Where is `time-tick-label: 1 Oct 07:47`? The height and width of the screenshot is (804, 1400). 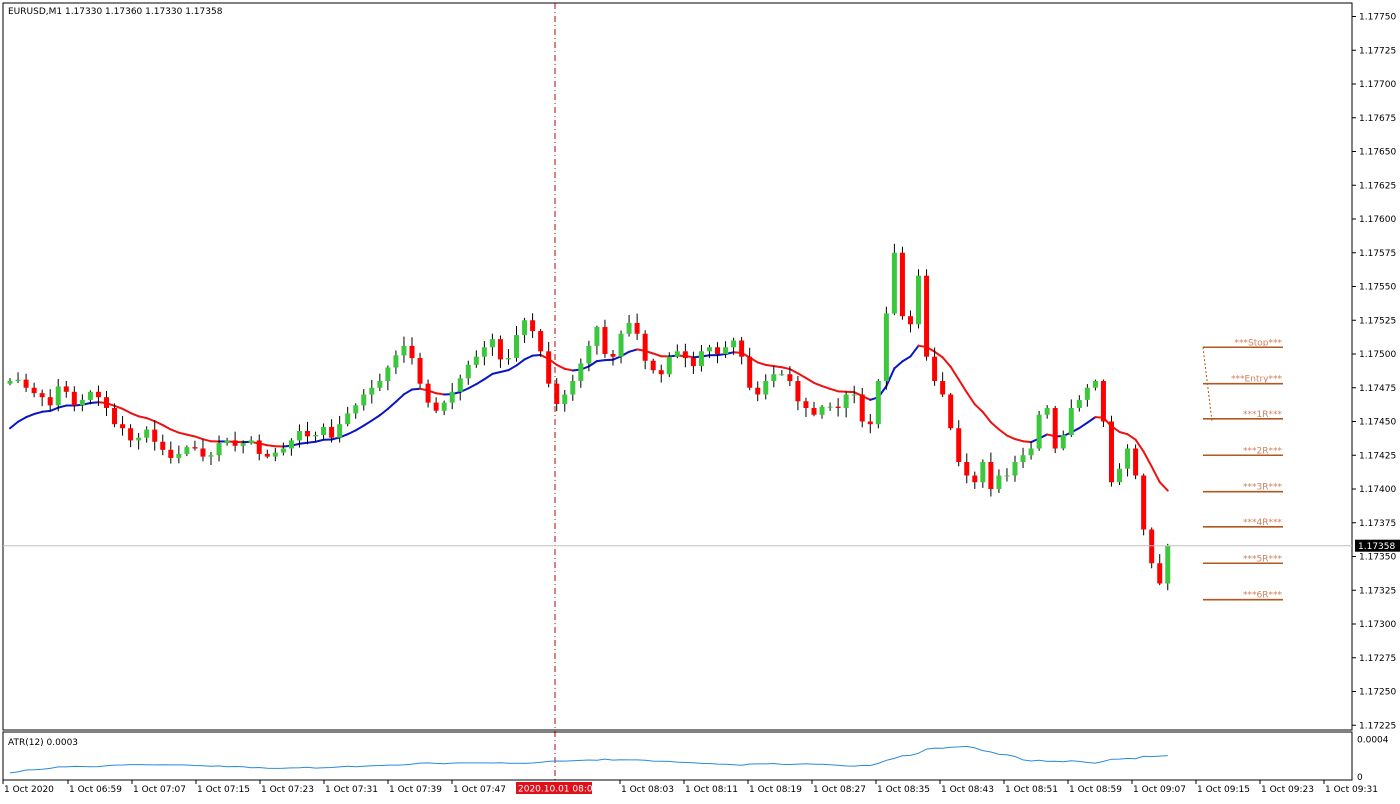 time-tick-label: 1 Oct 07:47 is located at coordinates (479, 790).